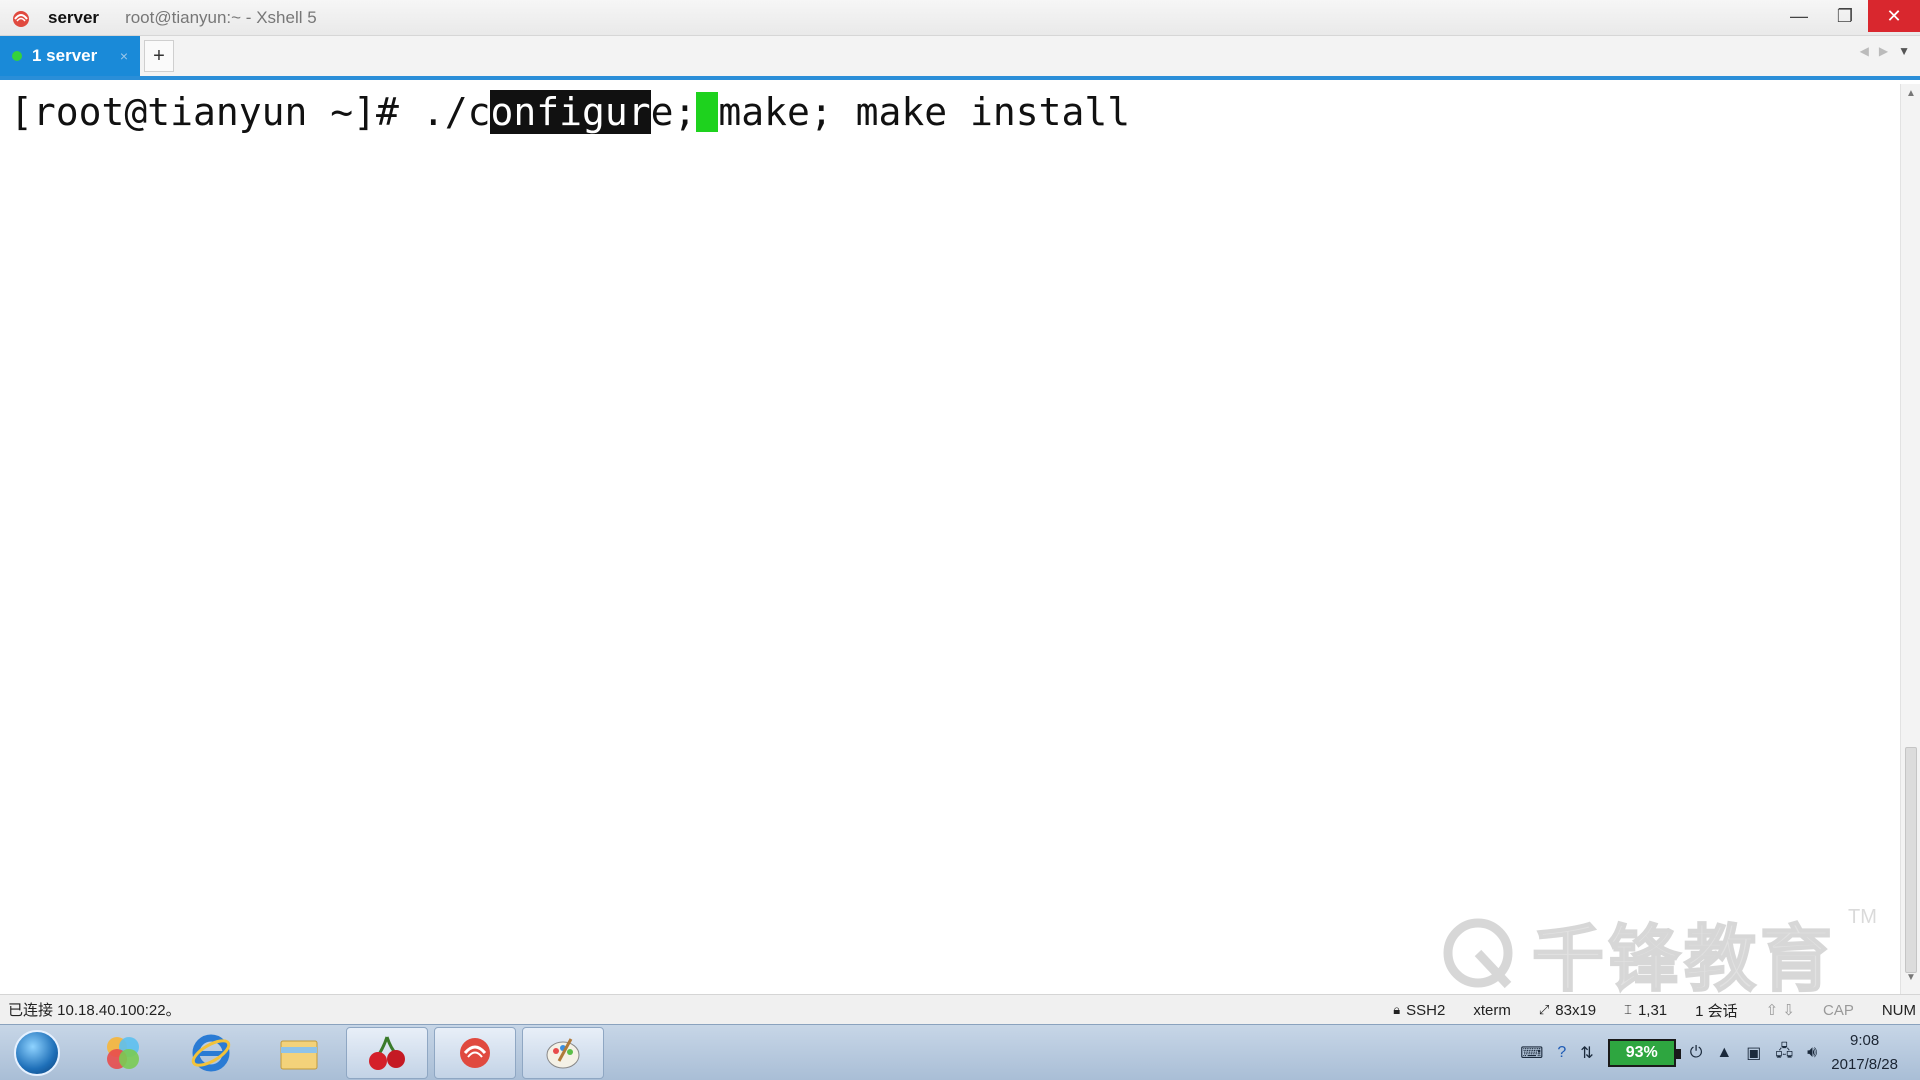  I want to click on taskbar-apps, so click(343, 1052).